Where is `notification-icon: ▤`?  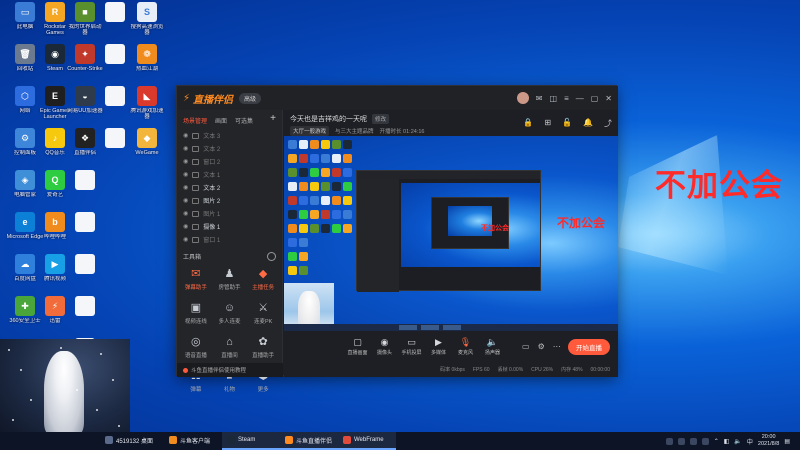
notification-icon: ▤ is located at coordinates (787, 441).